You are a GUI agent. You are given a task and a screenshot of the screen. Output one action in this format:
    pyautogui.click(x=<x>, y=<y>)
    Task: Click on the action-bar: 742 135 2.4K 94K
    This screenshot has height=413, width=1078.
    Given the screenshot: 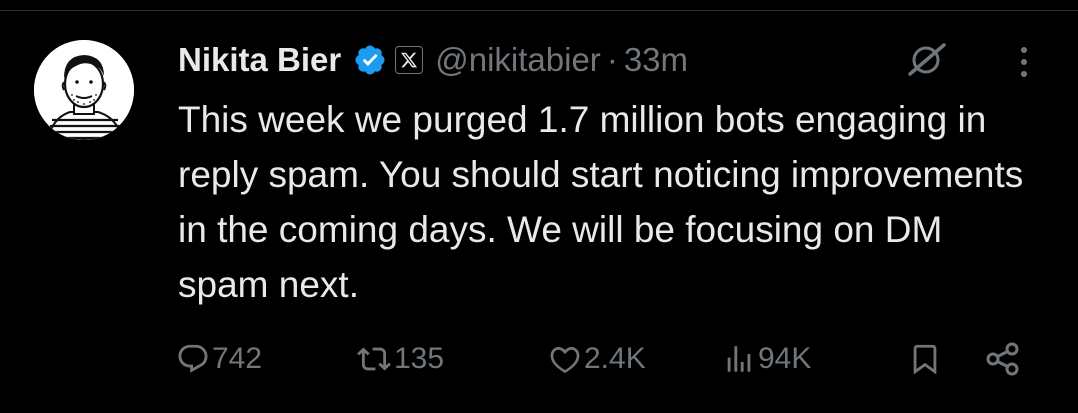 What is the action you would take?
    pyautogui.click(x=606, y=359)
    